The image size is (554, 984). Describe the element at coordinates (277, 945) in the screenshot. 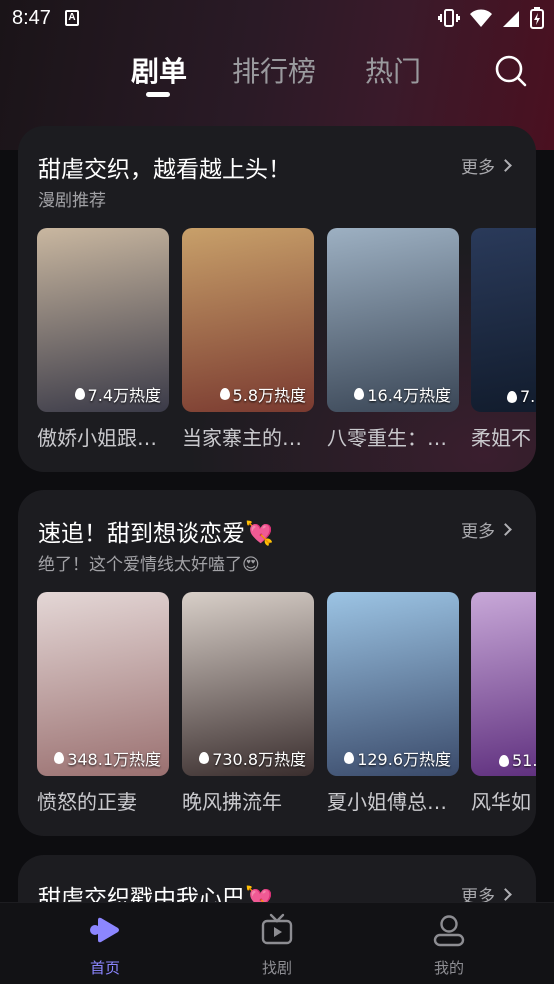

I see `nav-find-drama: 找剧` at that location.